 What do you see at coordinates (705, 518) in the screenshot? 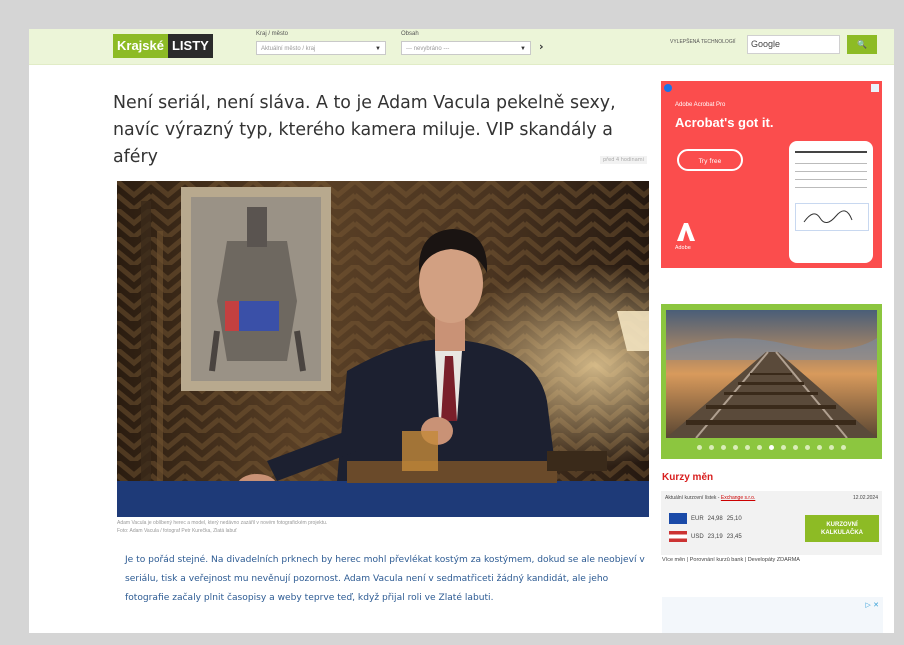
I see `rate-row-eur: EUR 24,98 25,10` at bounding box center [705, 518].